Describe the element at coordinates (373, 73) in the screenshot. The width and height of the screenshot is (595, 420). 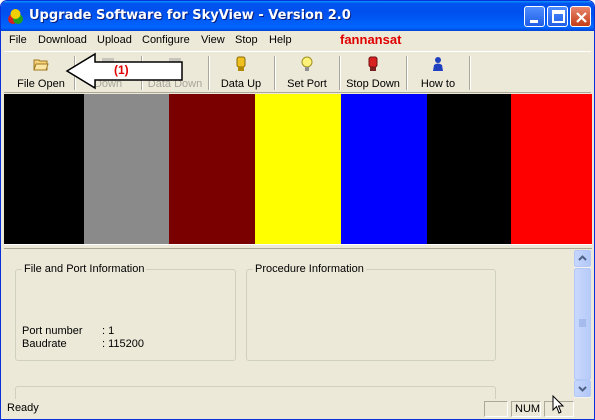
I see `stop-down-button: Stop Down` at that location.